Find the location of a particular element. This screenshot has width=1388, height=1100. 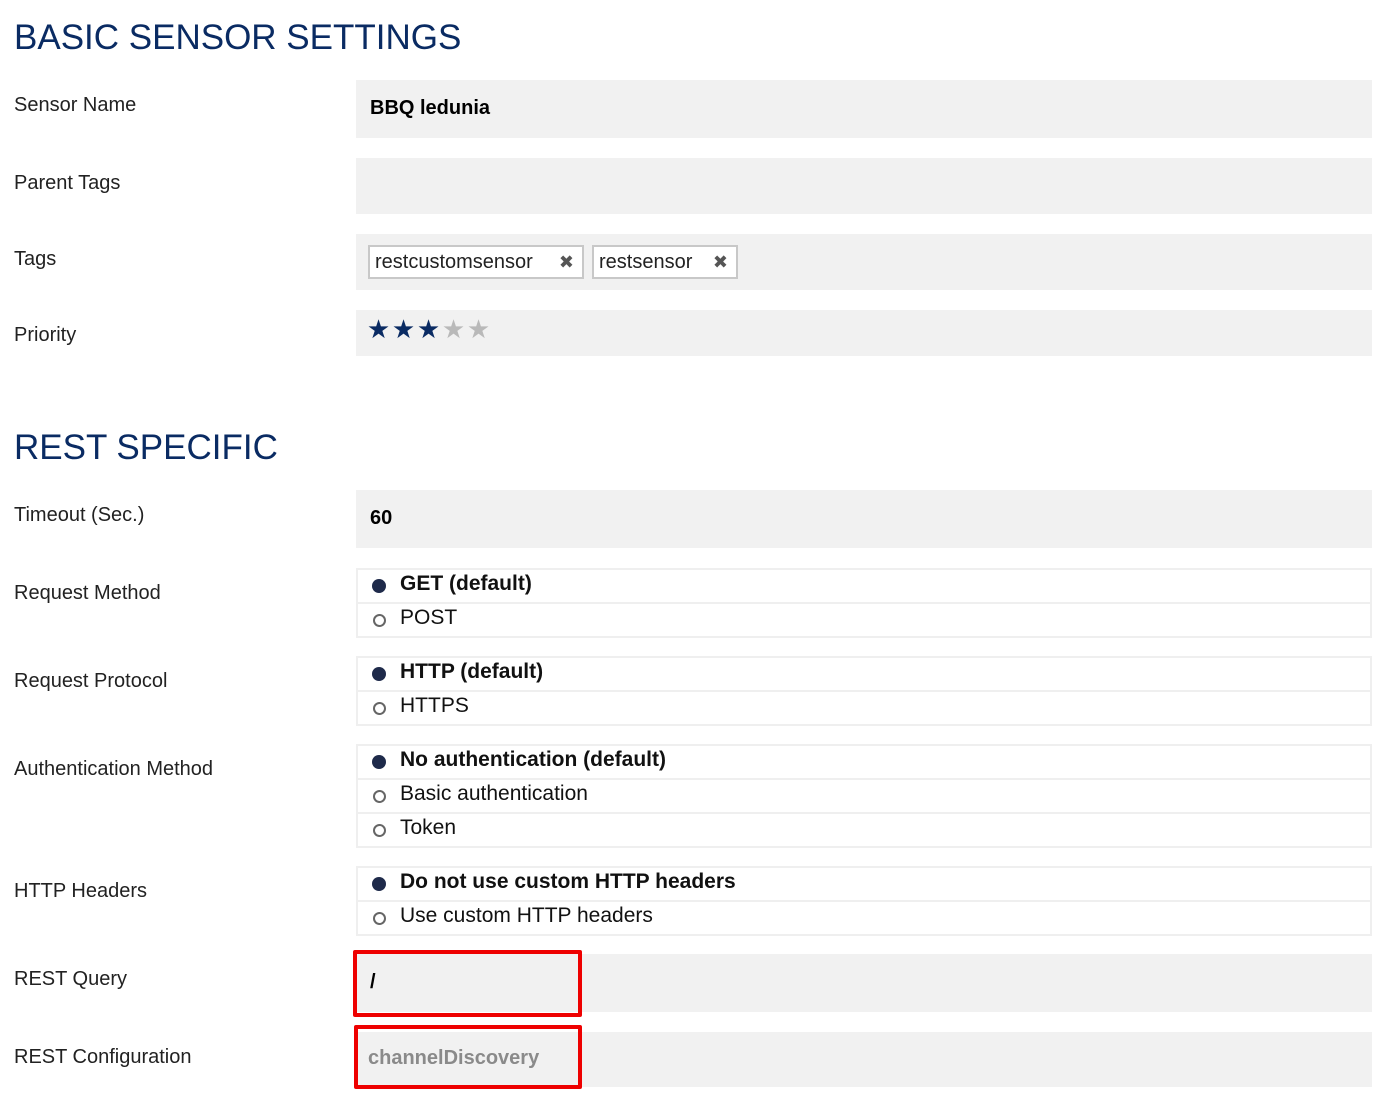

rest-query-label: REST Query is located at coordinates (70, 979).